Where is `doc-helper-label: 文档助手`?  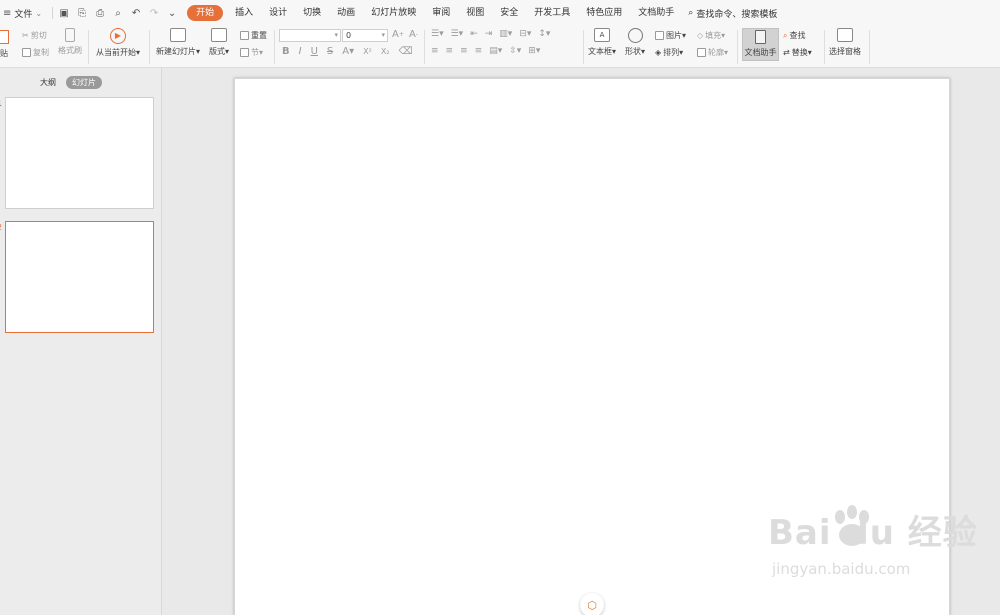
doc-helper-label: 文档助手 is located at coordinates (760, 52).